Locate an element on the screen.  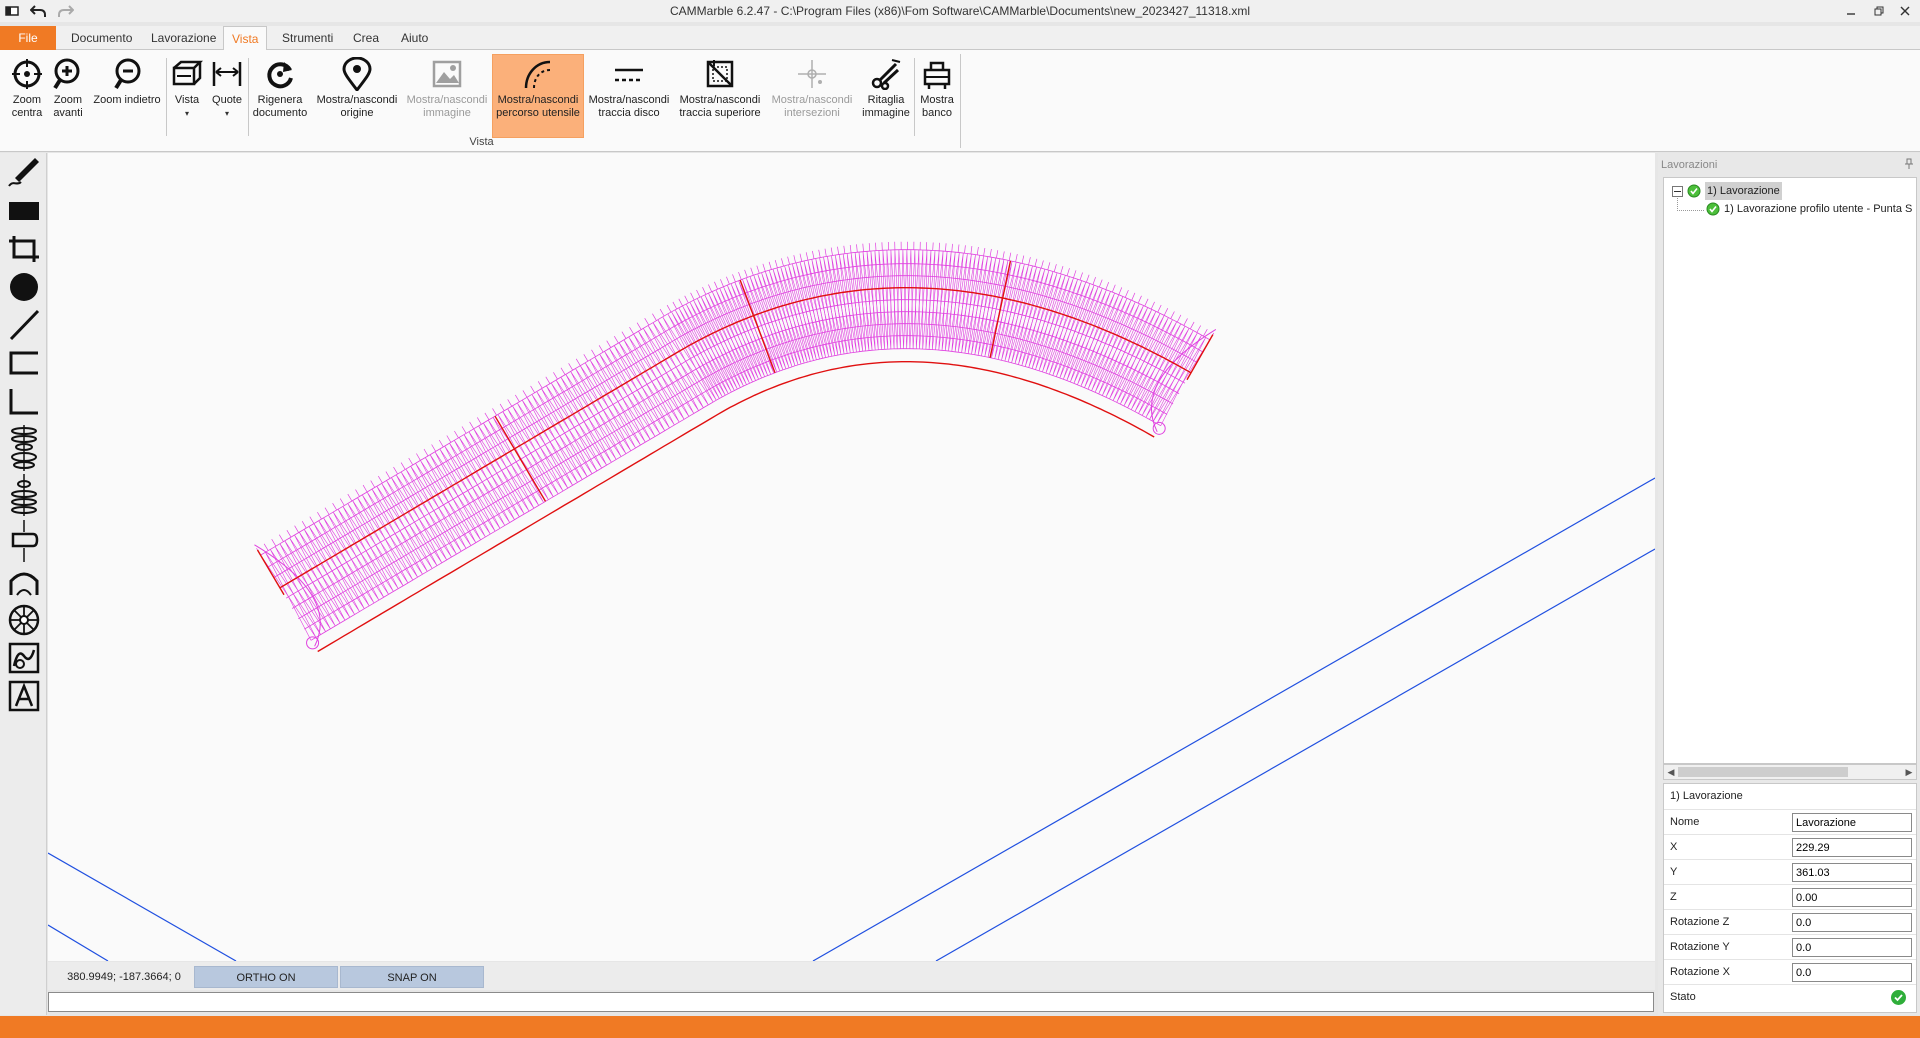
image-trace-tool is located at coordinates (24, 658).